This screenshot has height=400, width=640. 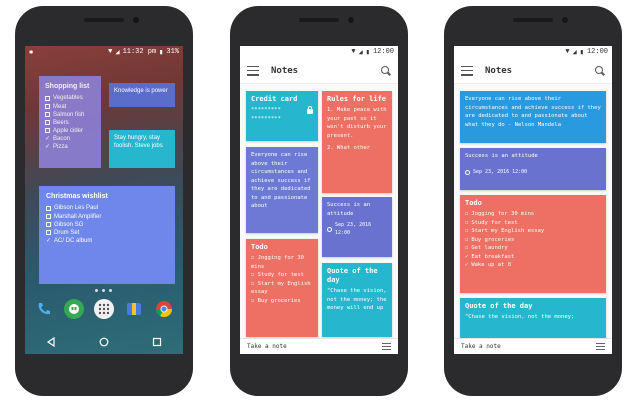 What do you see at coordinates (51, 342) in the screenshot?
I see `back-button-icon` at bounding box center [51, 342].